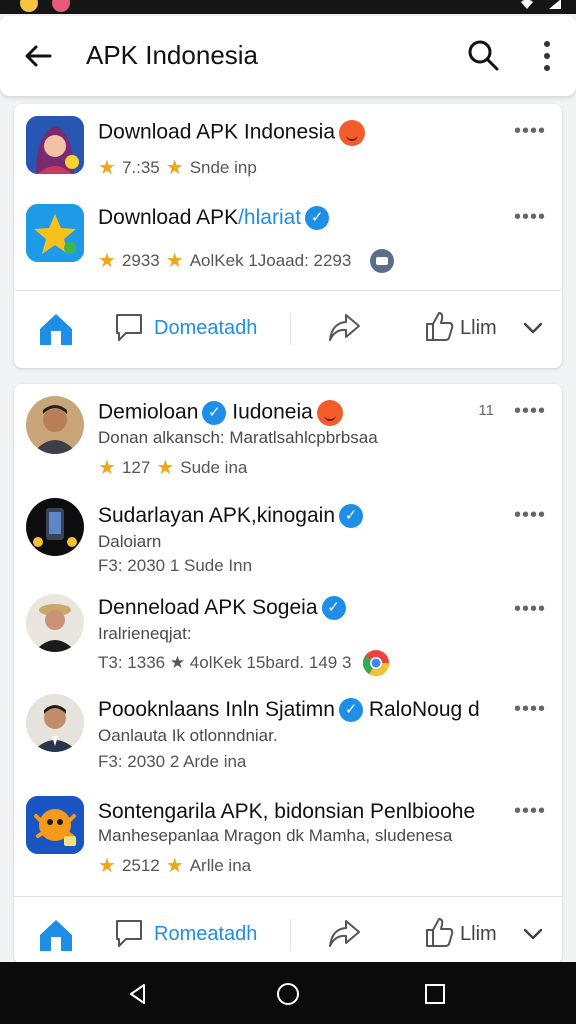  Describe the element at coordinates (483, 55) in the screenshot. I see `search-icon` at that location.